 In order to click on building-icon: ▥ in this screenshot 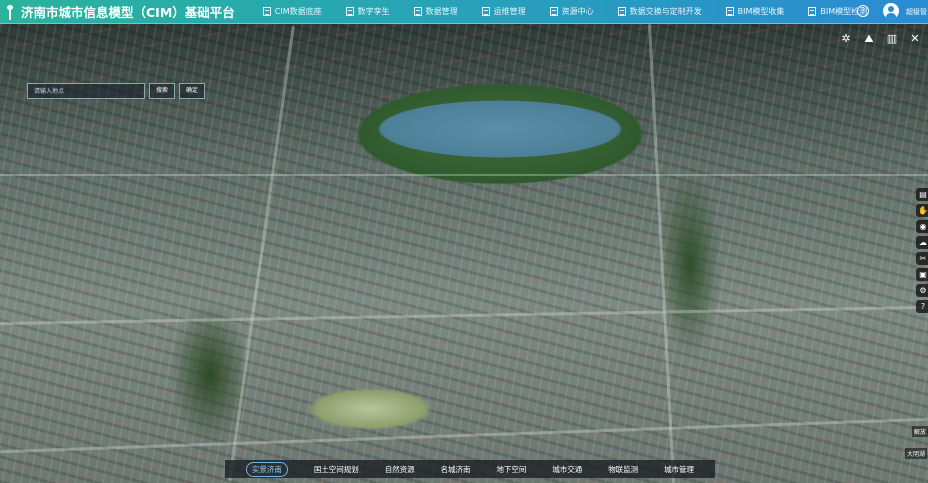, I will do `click(892, 39)`.